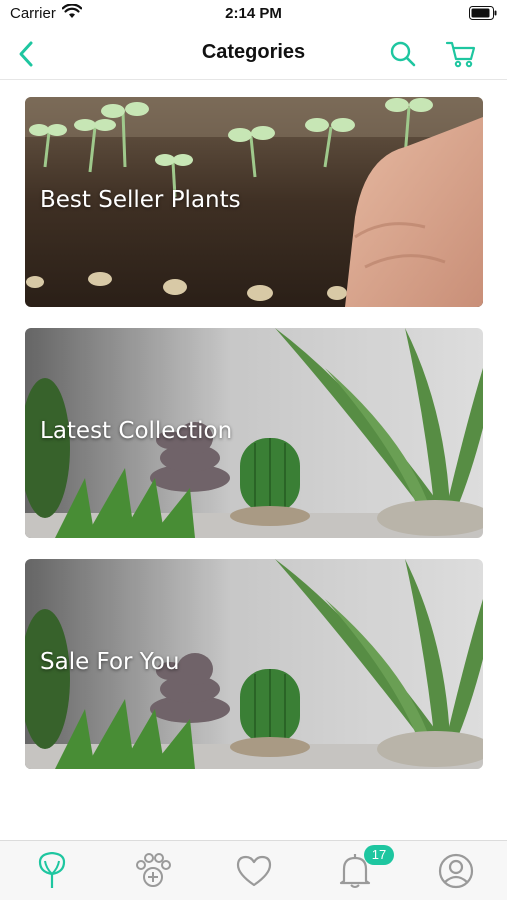  I want to click on notification-badge: 17, so click(379, 855).